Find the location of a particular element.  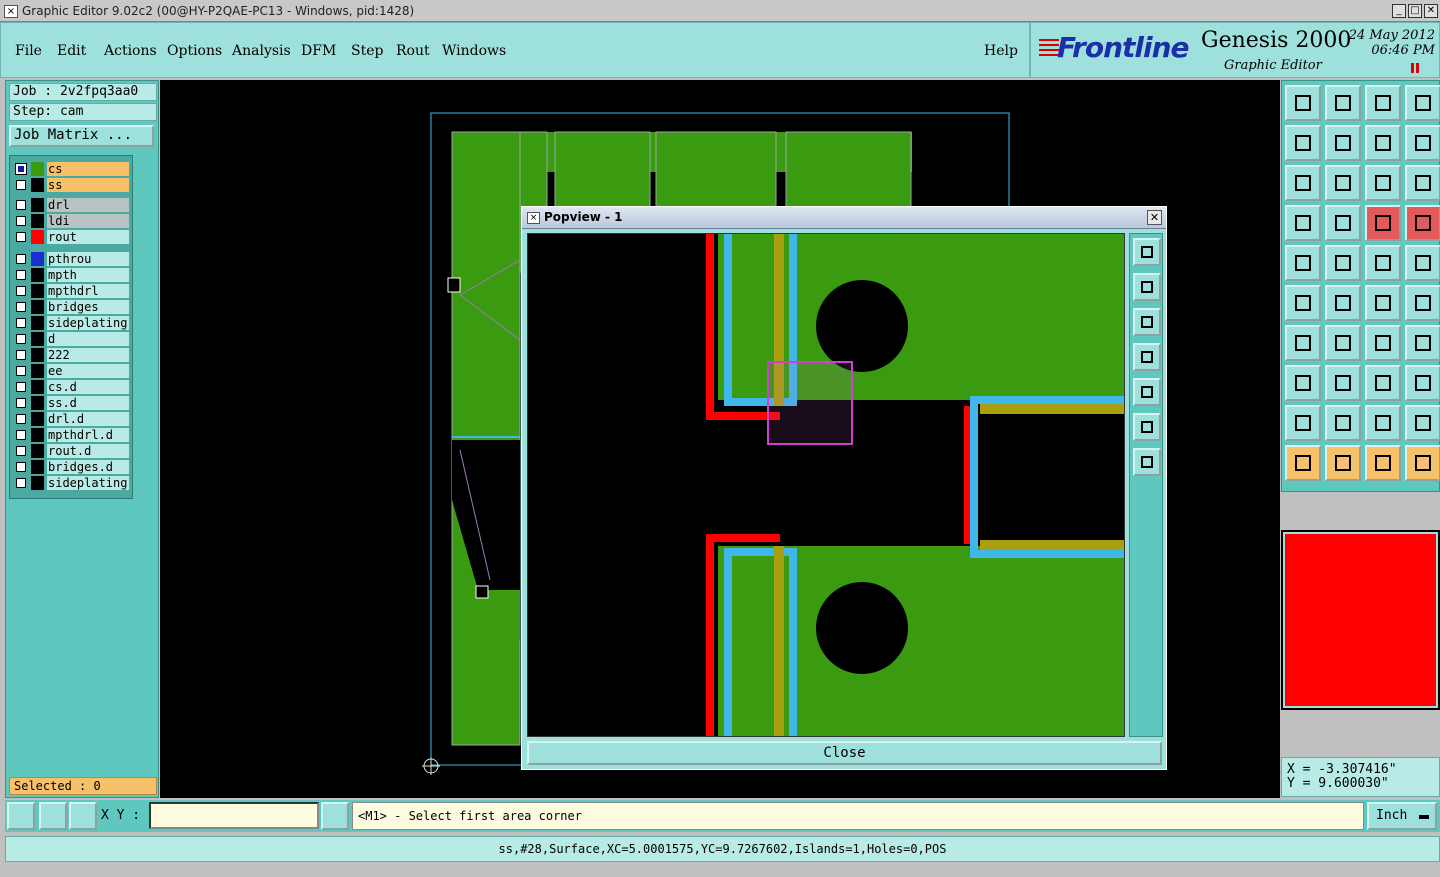

layer-name: cs.d is located at coordinates (88, 387).